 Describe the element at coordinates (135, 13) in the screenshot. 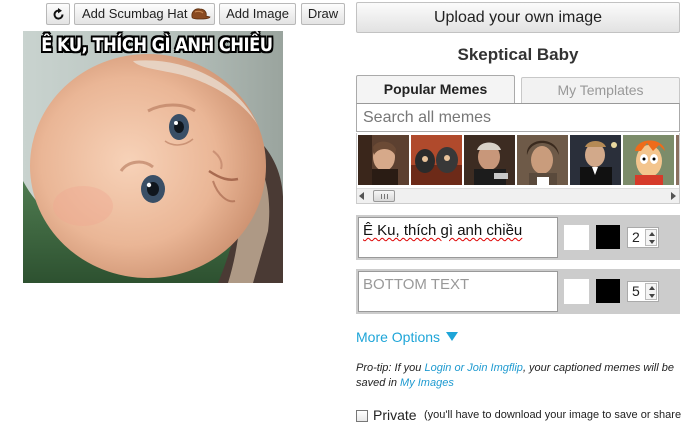

I see `add-scumbag-hat-label: Add Scumbag Hat` at that location.